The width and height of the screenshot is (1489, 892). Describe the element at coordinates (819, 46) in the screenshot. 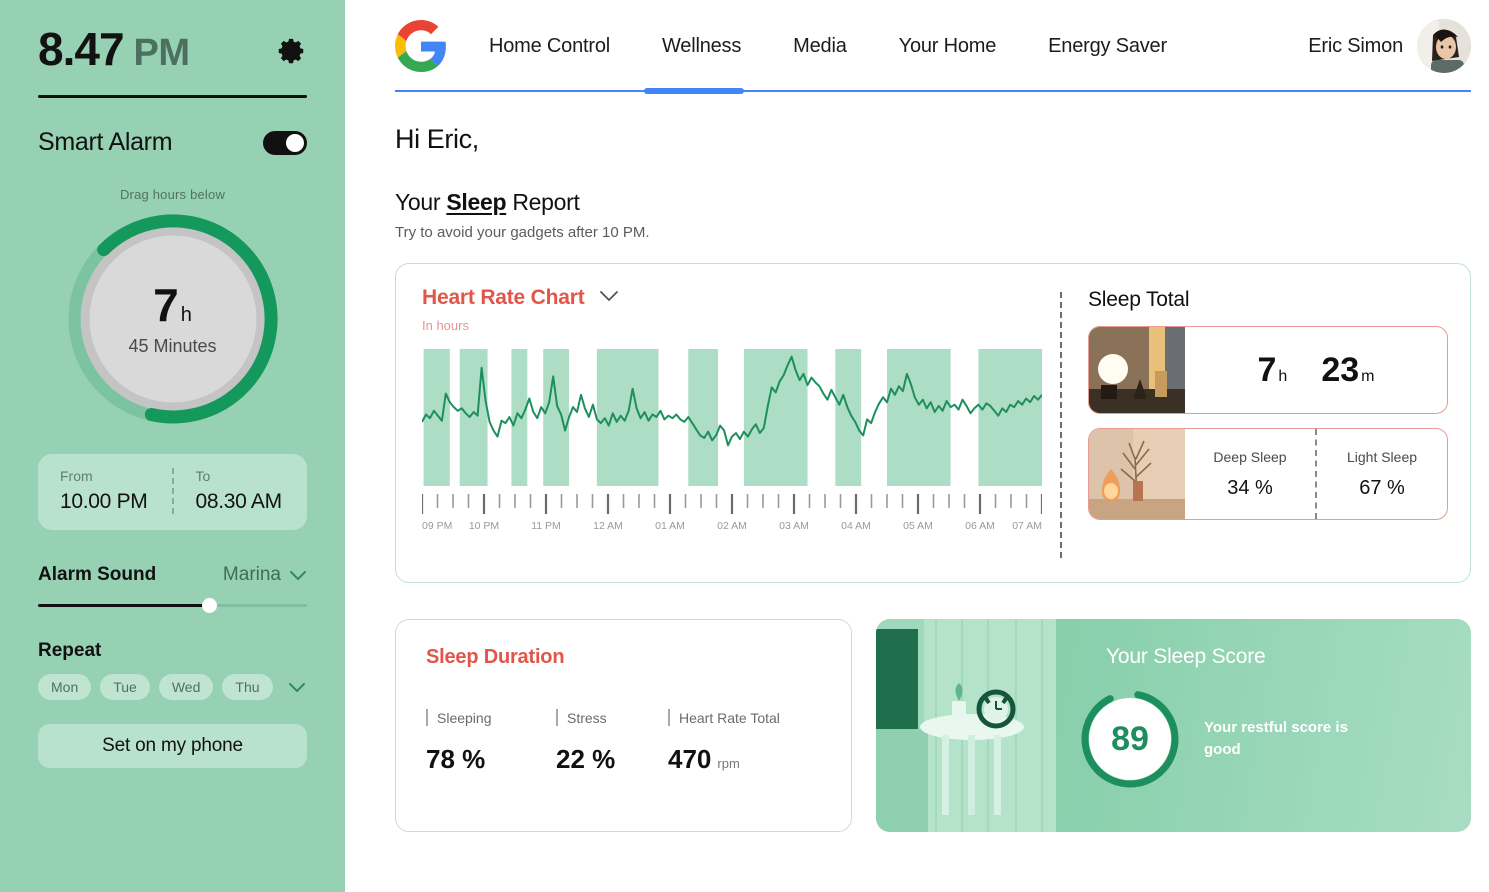

I see `nav-link-media: Media` at that location.